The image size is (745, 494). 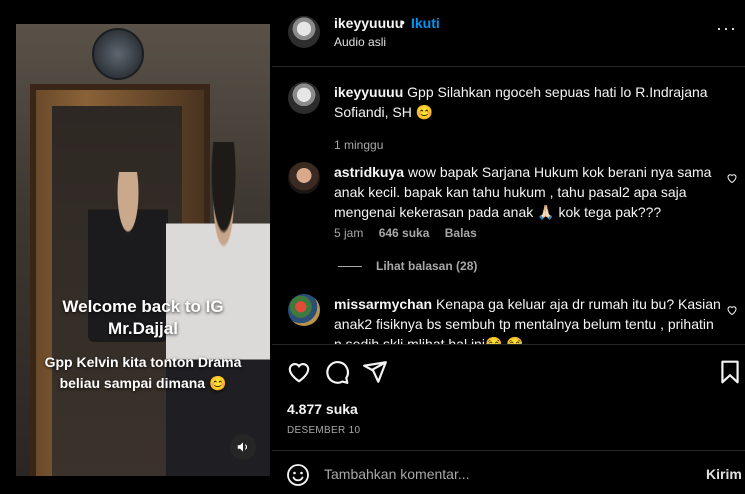 What do you see at coordinates (427, 266) in the screenshot?
I see `view-replies-label: Lihat balasan (28)` at bounding box center [427, 266].